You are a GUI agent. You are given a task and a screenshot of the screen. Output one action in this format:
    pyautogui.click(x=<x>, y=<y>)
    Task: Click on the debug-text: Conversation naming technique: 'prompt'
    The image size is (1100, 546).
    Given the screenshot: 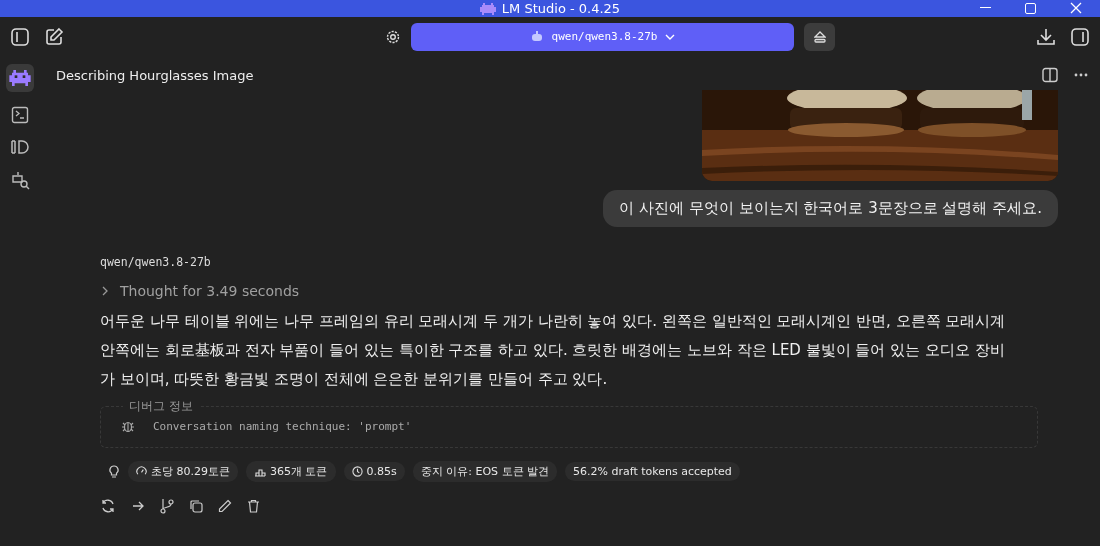 What is the action you would take?
    pyautogui.click(x=282, y=426)
    